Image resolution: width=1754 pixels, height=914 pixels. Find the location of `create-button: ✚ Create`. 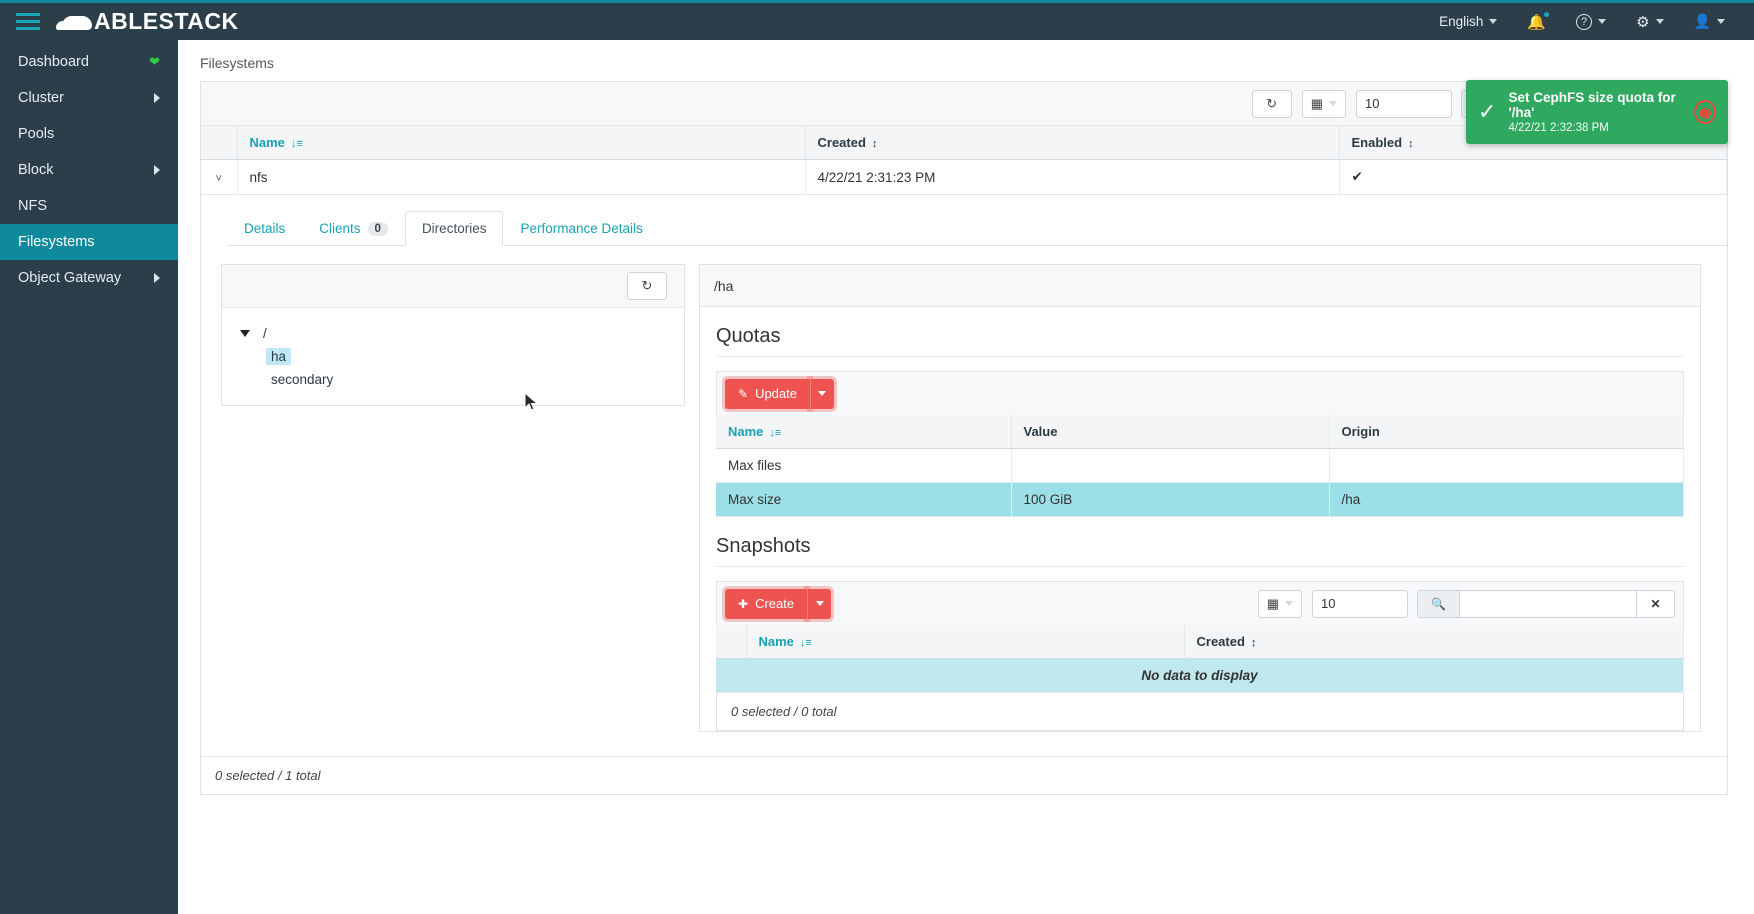

create-button: ✚ Create is located at coordinates (766, 603).